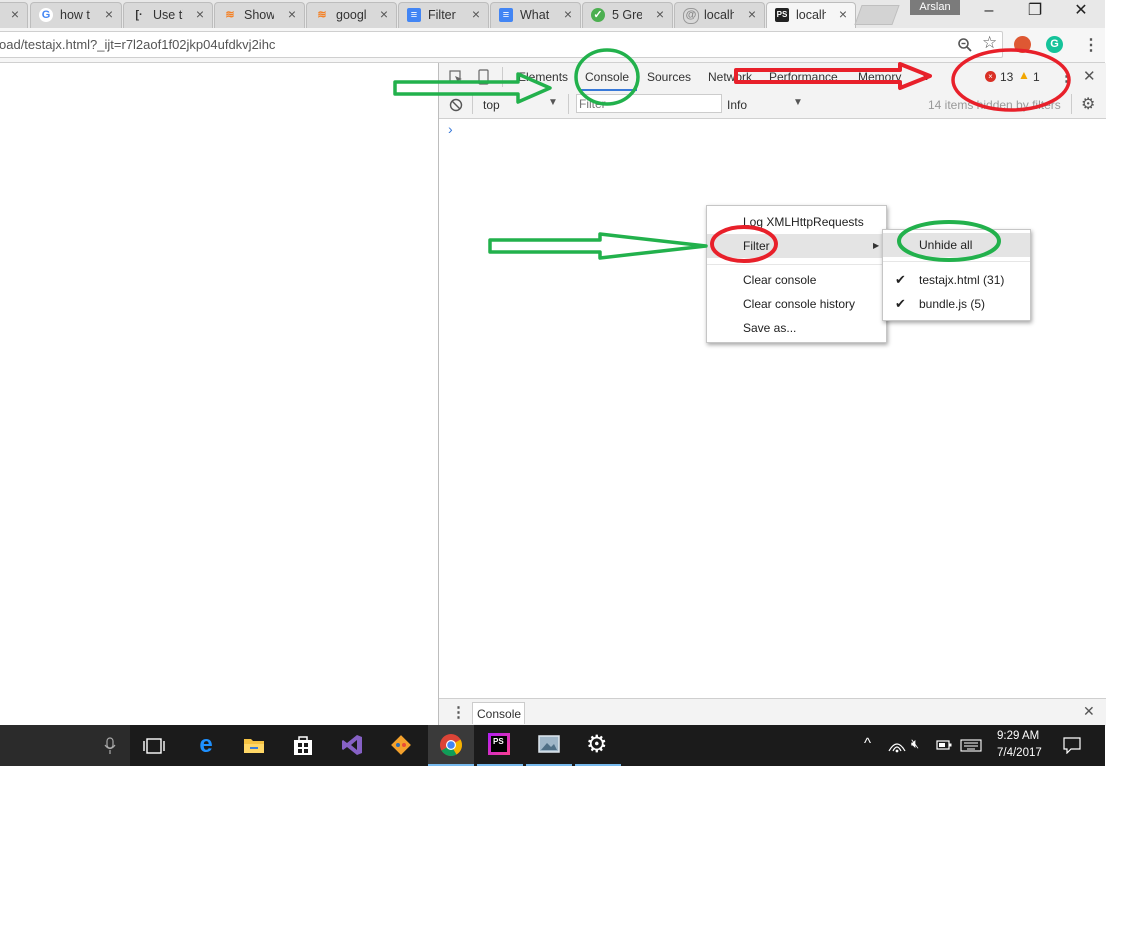 The width and height of the screenshot is (1132, 949). Describe the element at coordinates (796, 246) in the screenshot. I see `menu-item-filter: Filter ▶` at that location.